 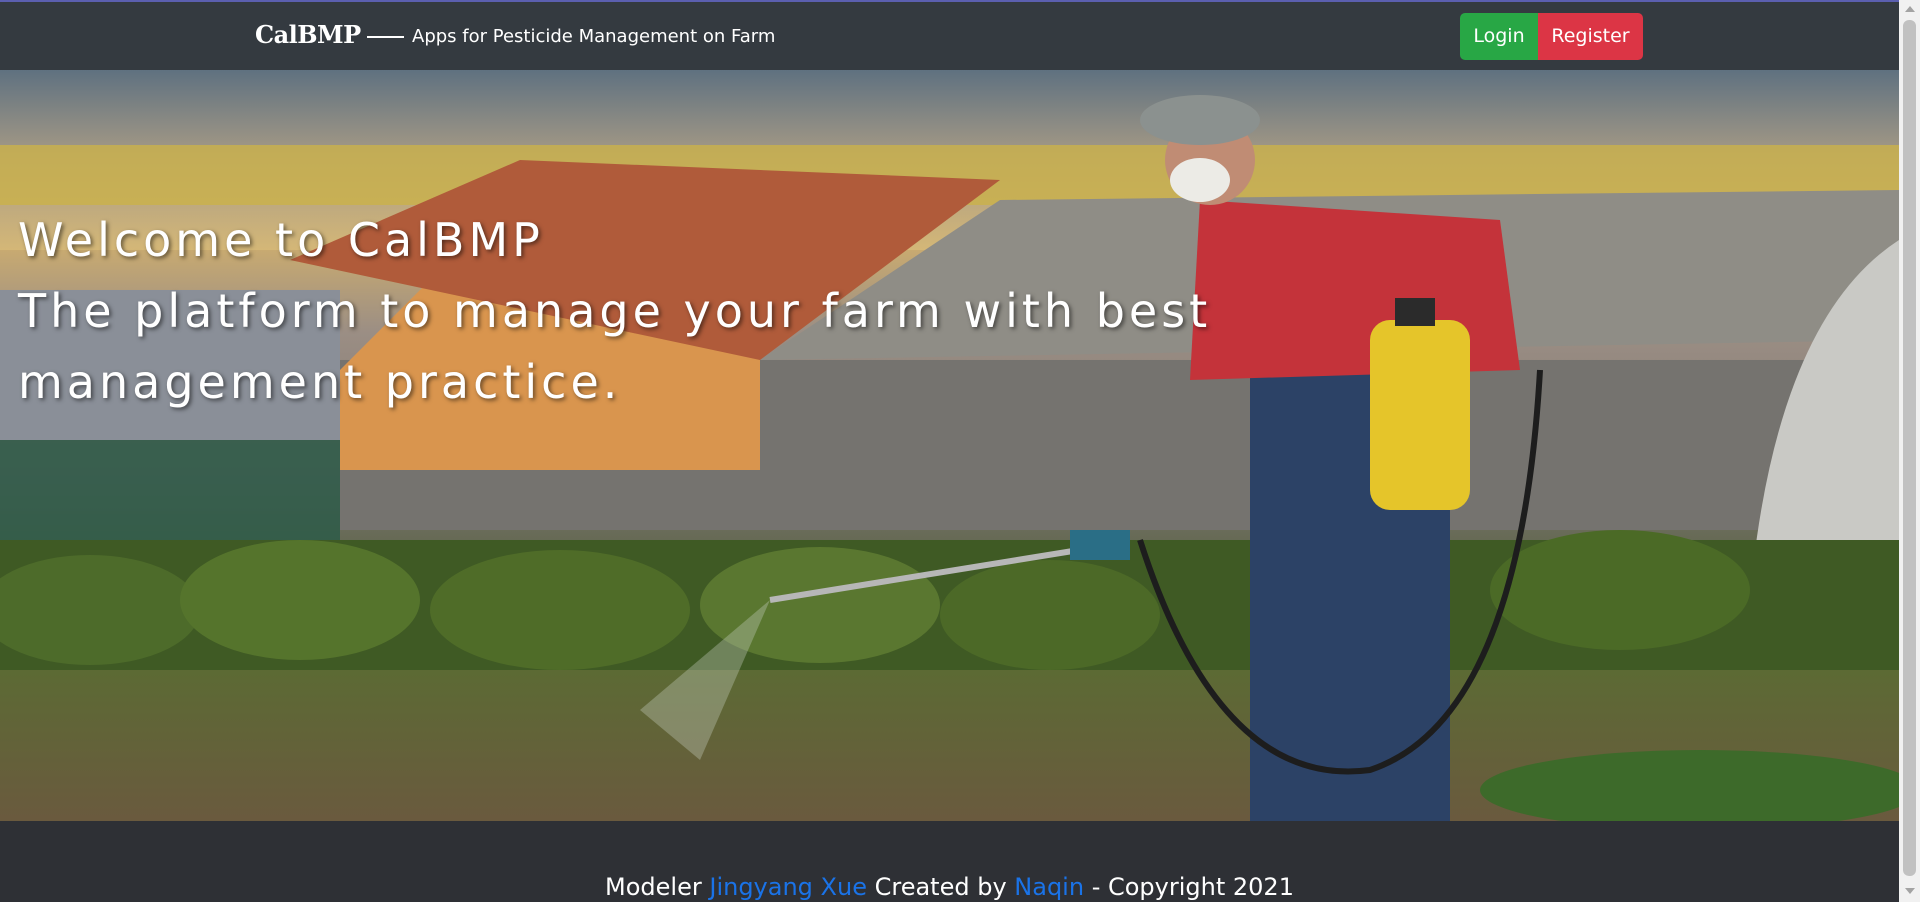 What do you see at coordinates (1590, 36) in the screenshot?
I see `register-button: Register` at bounding box center [1590, 36].